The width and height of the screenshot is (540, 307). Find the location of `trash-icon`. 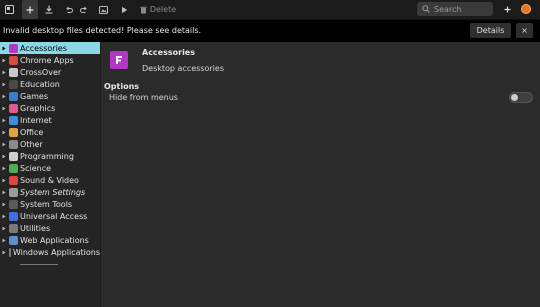

trash-icon is located at coordinates (143, 10).